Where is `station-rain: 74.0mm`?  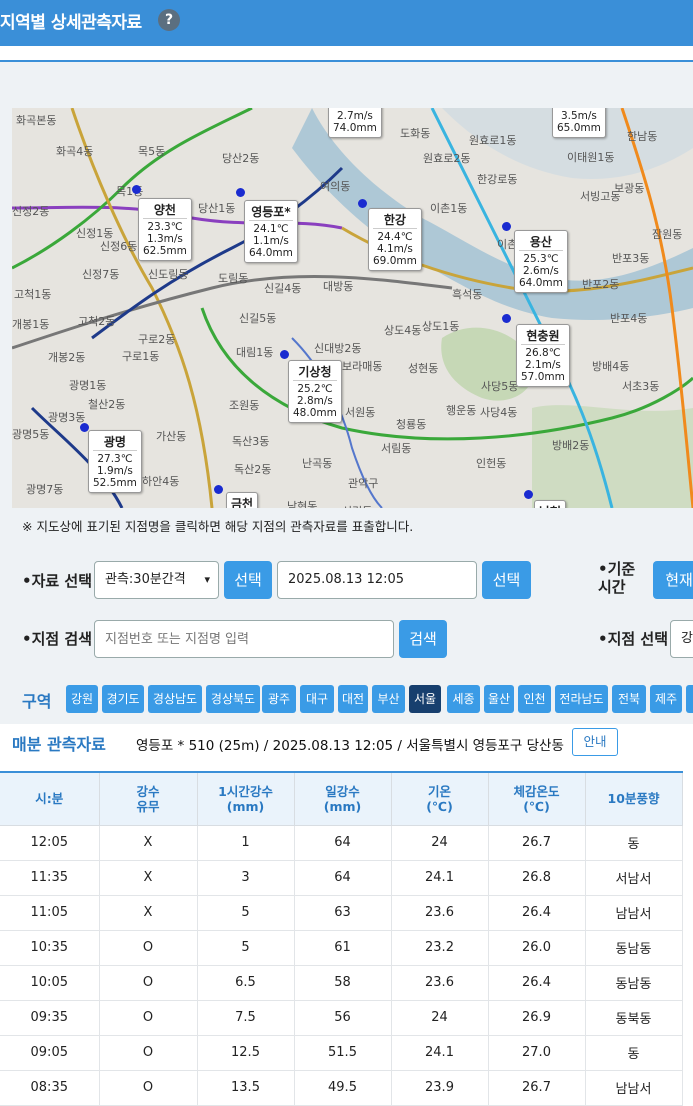
station-rain: 74.0mm is located at coordinates (355, 128).